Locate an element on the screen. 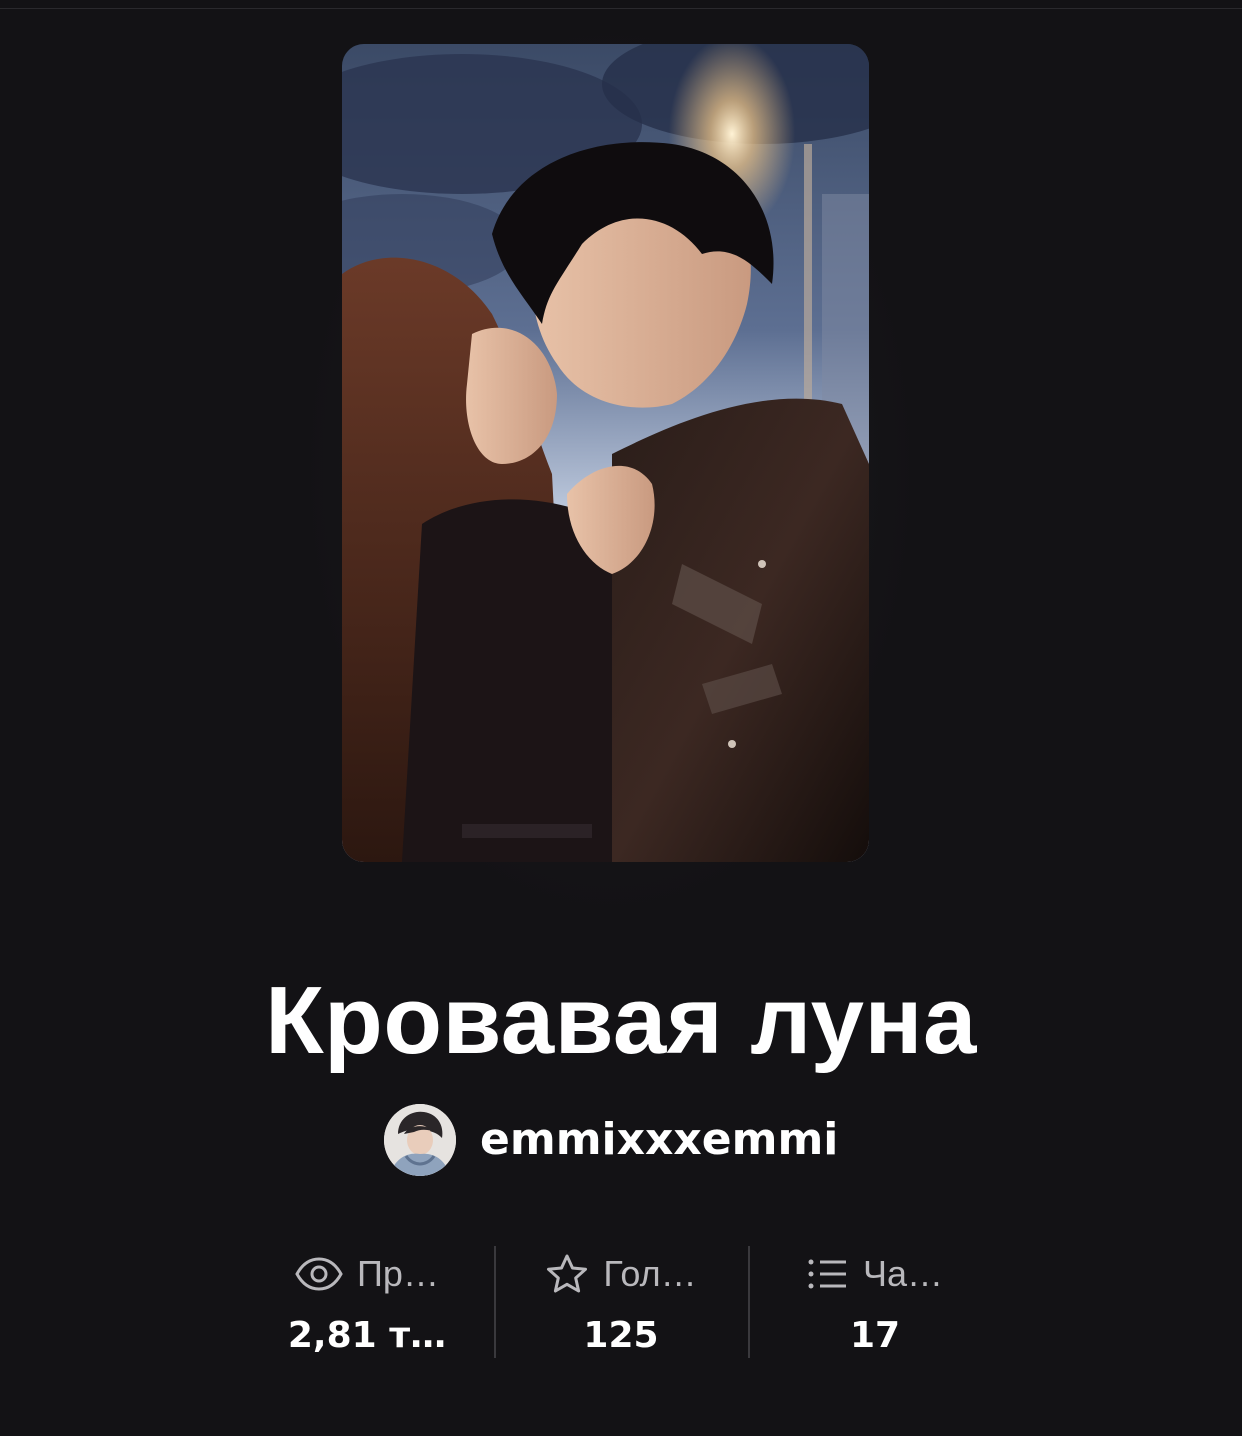 The image size is (1242, 1436). star-icon is located at coordinates (567, 1274).